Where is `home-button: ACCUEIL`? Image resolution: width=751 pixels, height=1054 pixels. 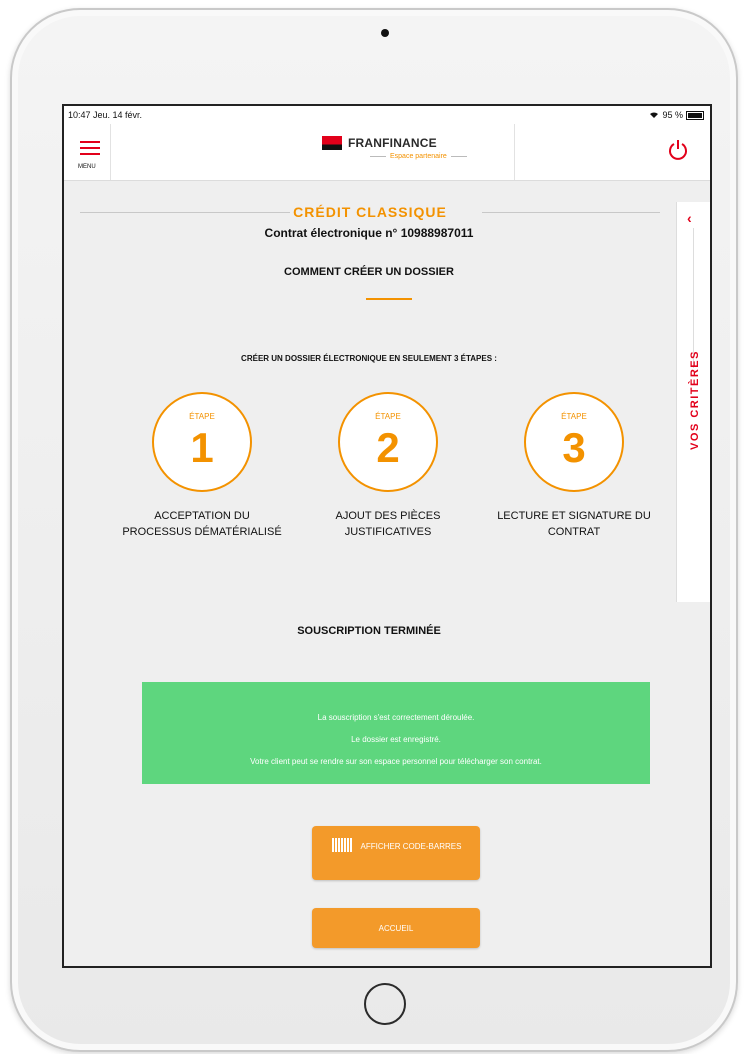 home-button: ACCUEIL is located at coordinates (396, 928).